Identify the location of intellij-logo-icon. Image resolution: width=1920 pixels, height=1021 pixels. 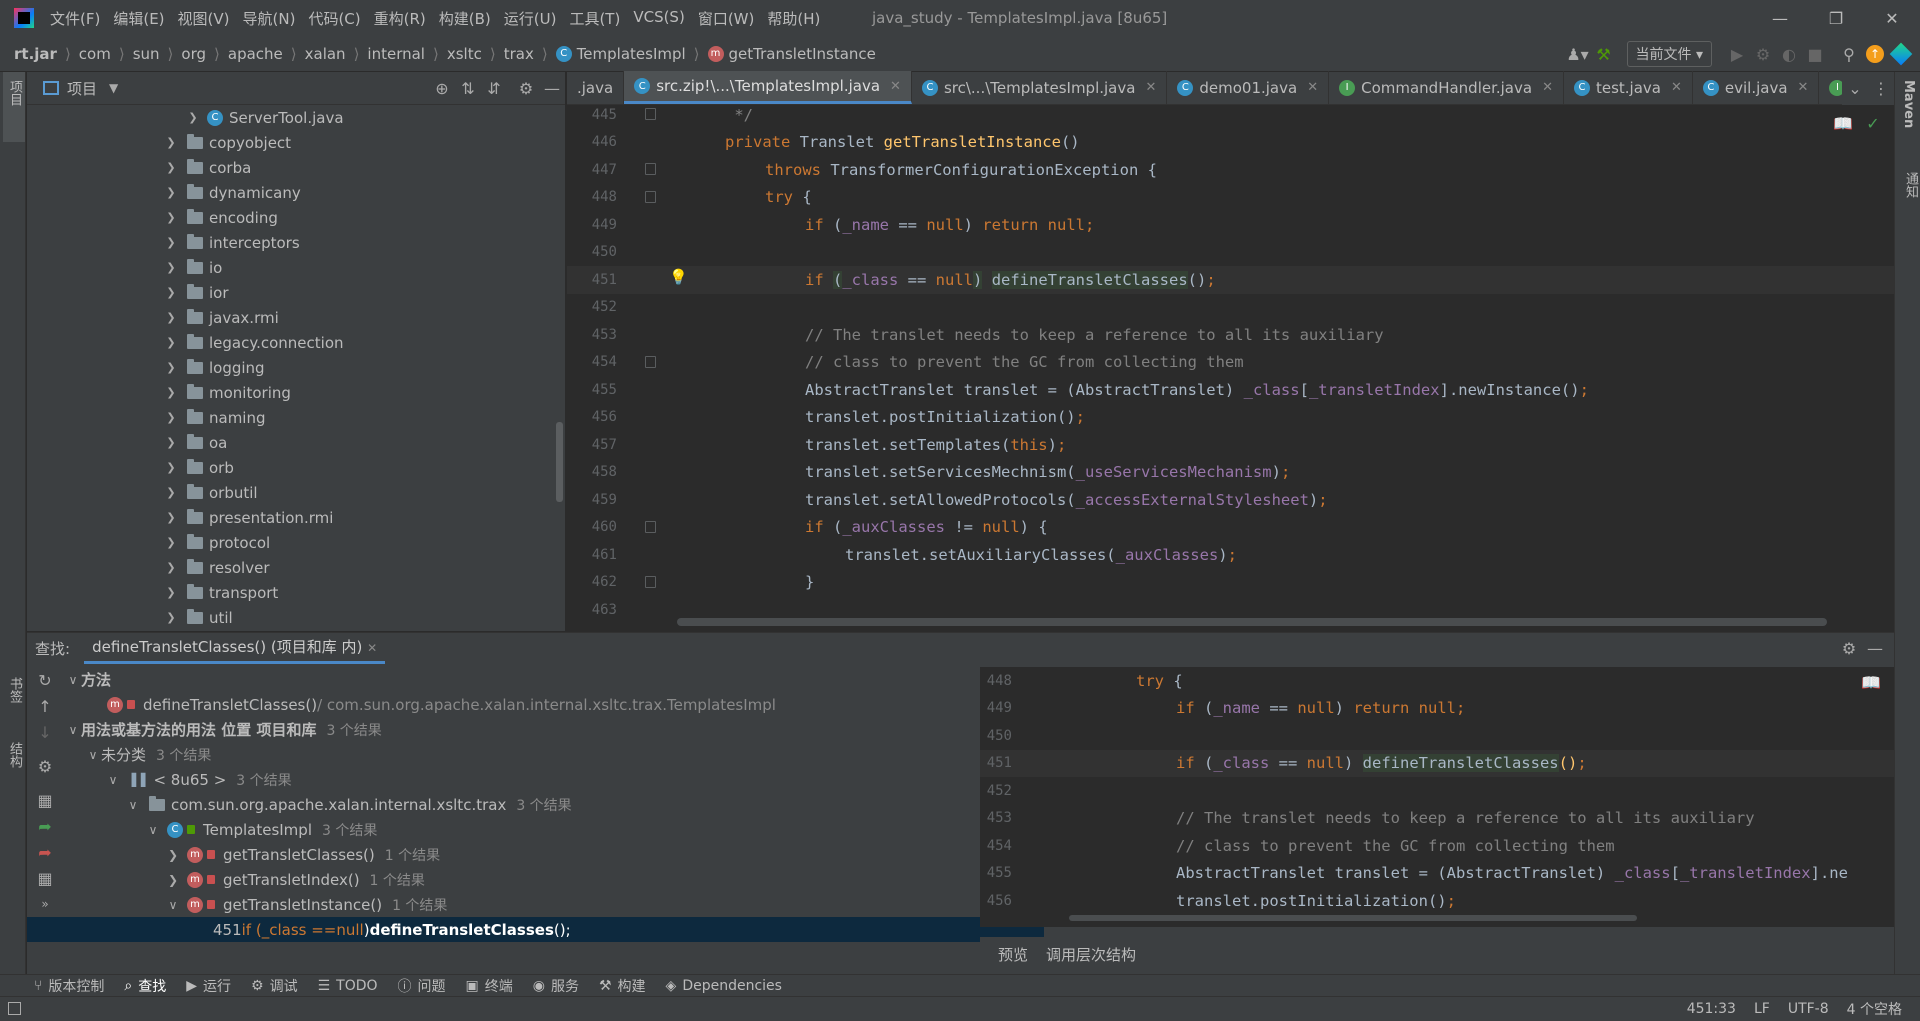
(24, 18).